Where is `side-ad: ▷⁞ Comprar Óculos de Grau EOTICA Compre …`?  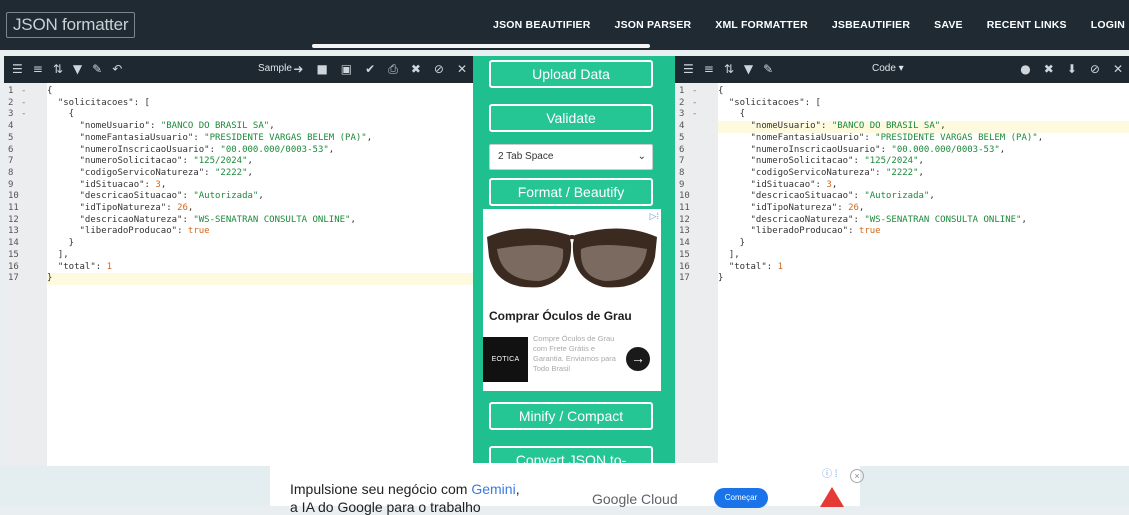 side-ad: ▷⁞ Comprar Óculos de Grau EOTICA Compre … is located at coordinates (572, 300).